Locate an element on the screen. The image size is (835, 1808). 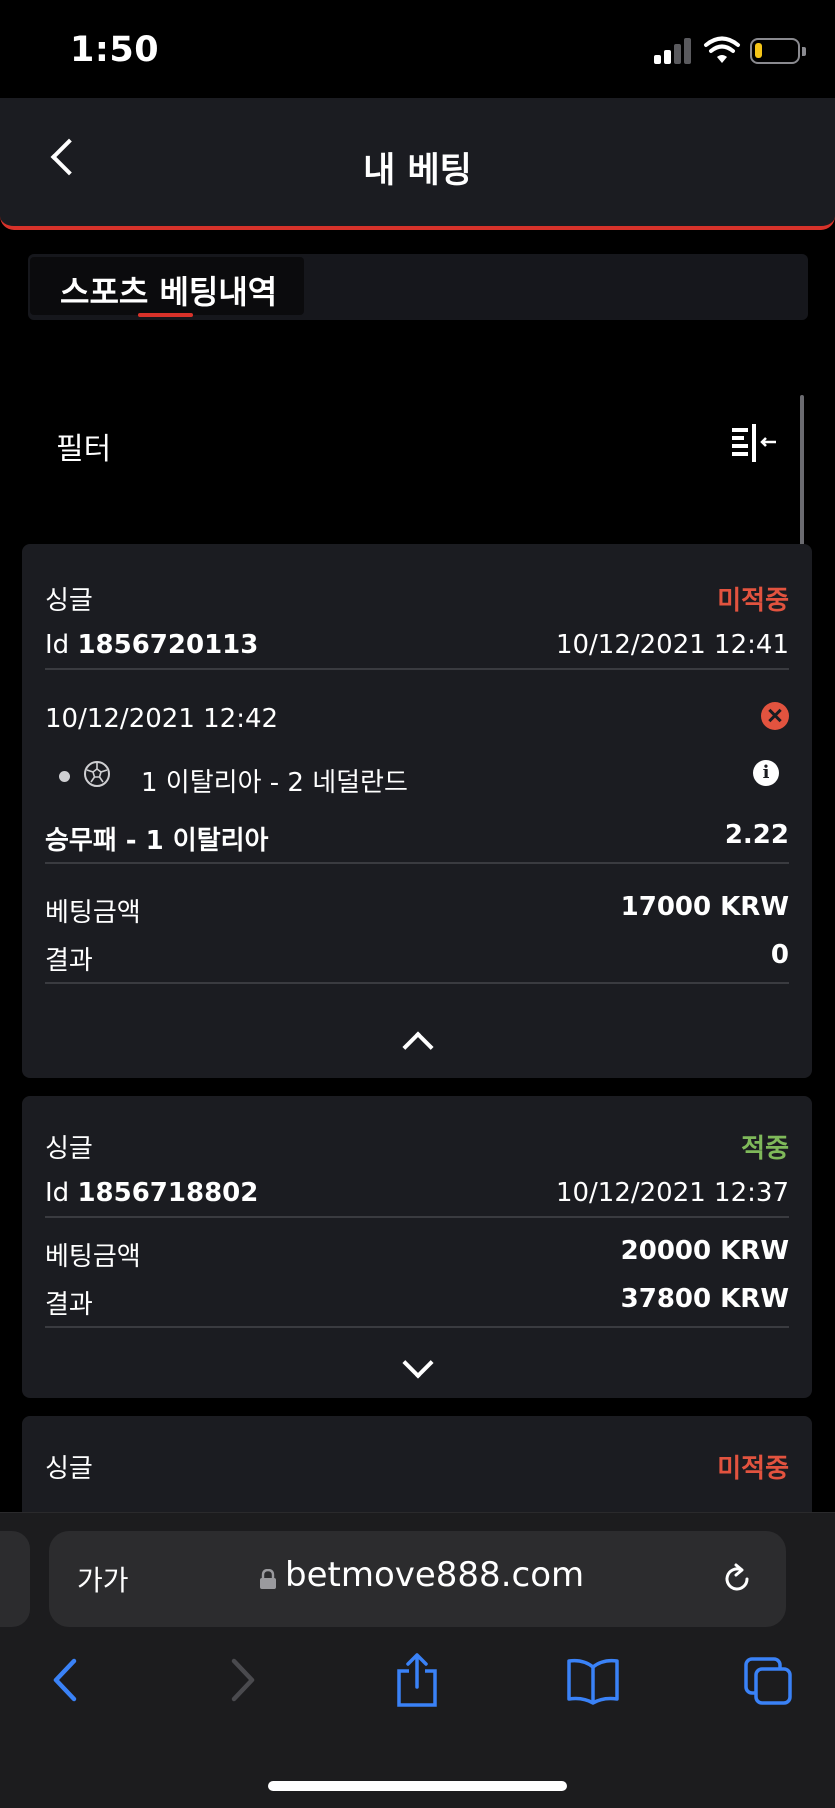
stake-value: 17000 KRW is located at coordinates (704, 907).